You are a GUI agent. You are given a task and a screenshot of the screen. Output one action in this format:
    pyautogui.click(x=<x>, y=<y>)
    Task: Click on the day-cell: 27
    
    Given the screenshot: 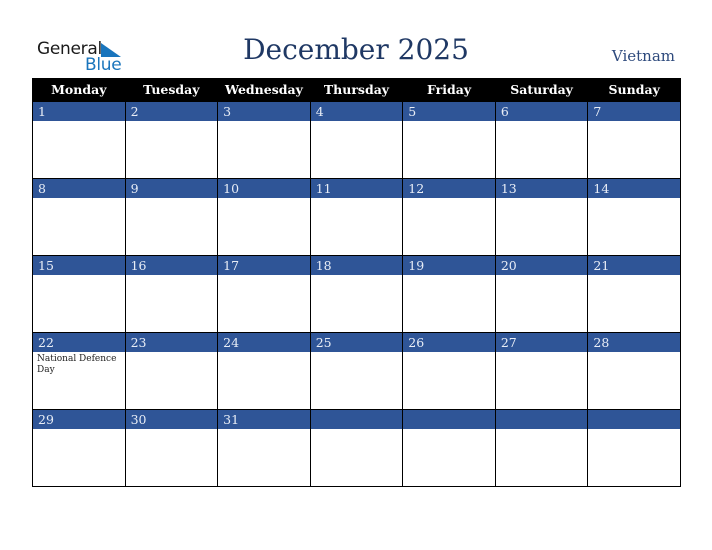 What is the action you would take?
    pyautogui.click(x=541, y=371)
    